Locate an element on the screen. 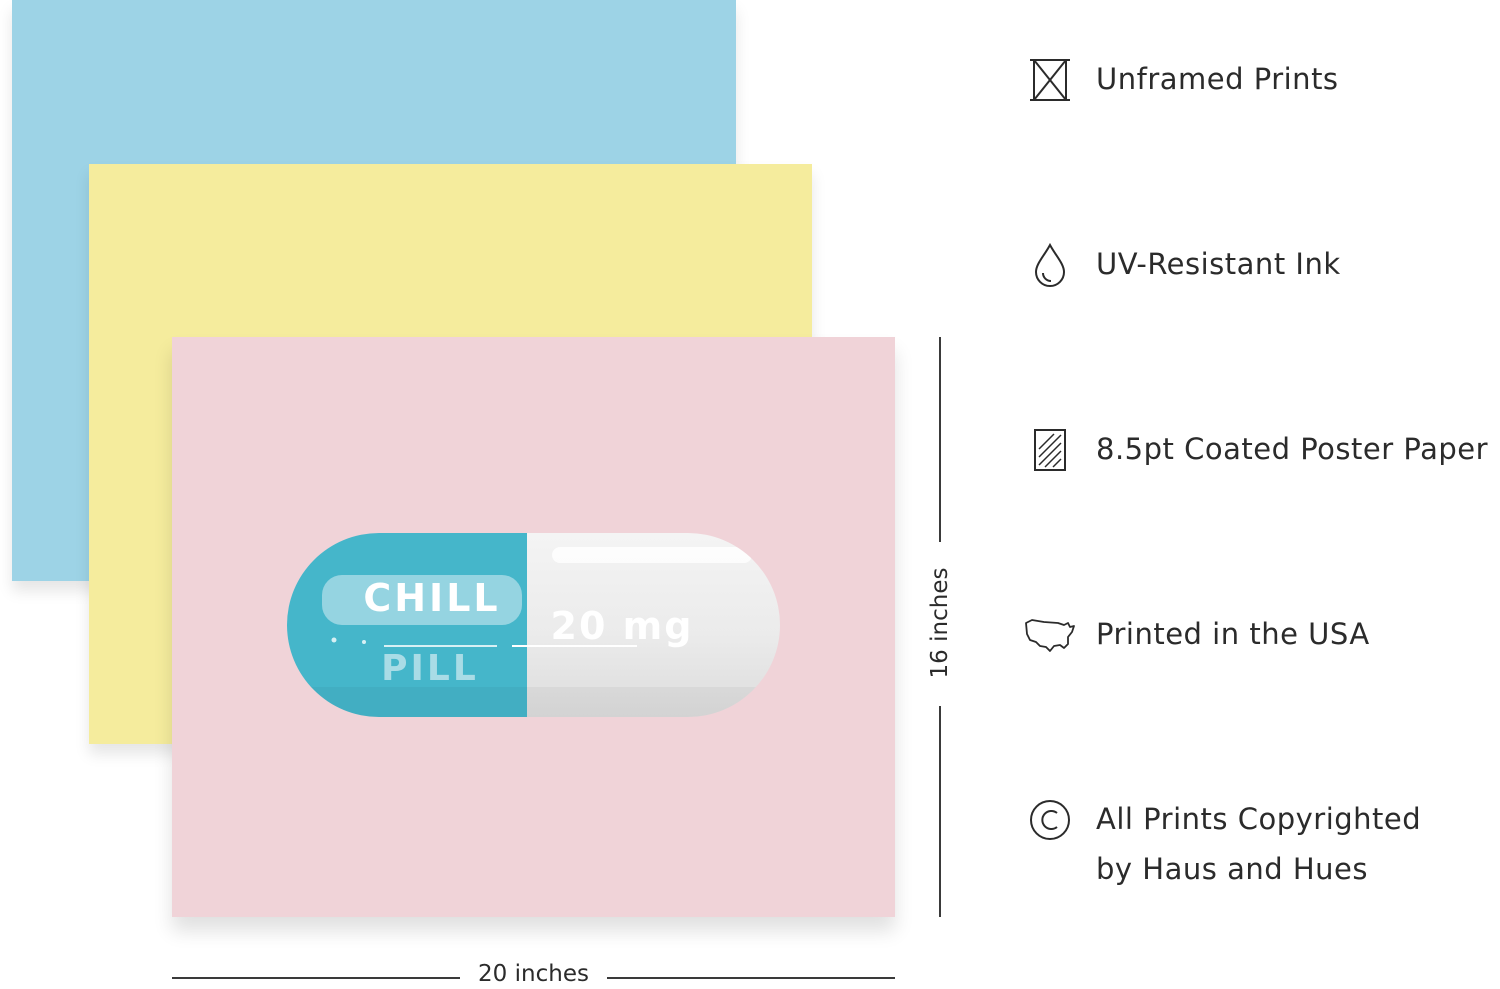 This screenshot has height=989, width=1500. feature-copyright-label: All Prints Copyrighted by Haus and Hues is located at coordinates (1258, 844).